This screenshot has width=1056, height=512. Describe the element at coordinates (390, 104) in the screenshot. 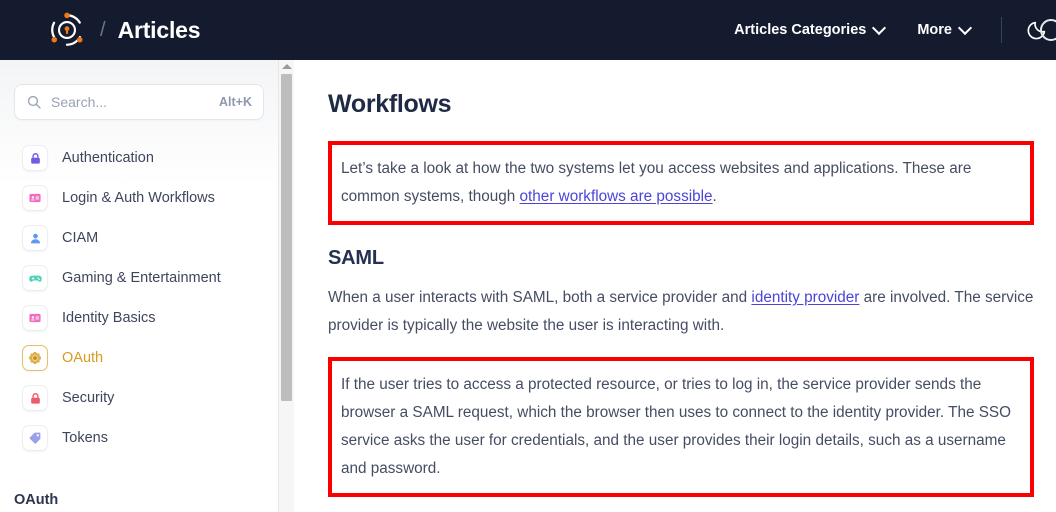

I see `content-heading-workflows: Workflows` at that location.